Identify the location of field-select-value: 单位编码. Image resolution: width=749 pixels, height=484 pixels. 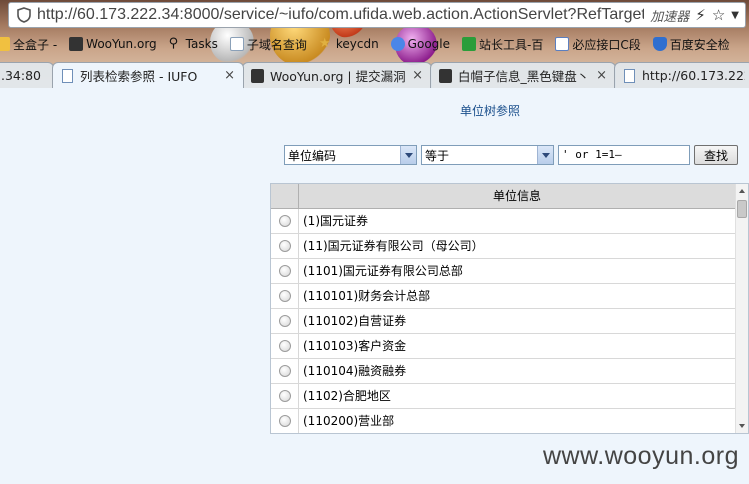
(312, 155).